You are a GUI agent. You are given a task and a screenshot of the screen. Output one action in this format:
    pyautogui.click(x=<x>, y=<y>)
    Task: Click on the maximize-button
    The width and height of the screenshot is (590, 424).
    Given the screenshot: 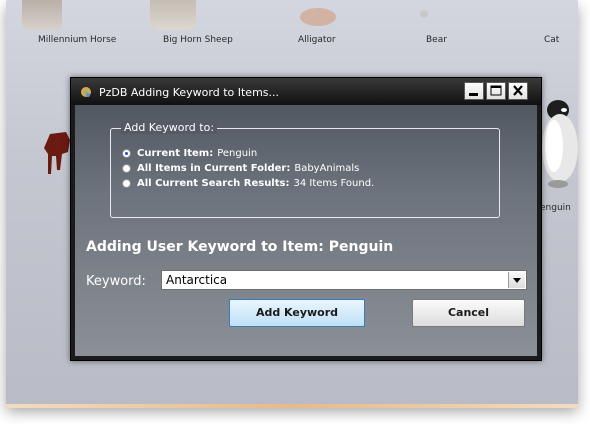 What is the action you would take?
    pyautogui.click(x=496, y=91)
    